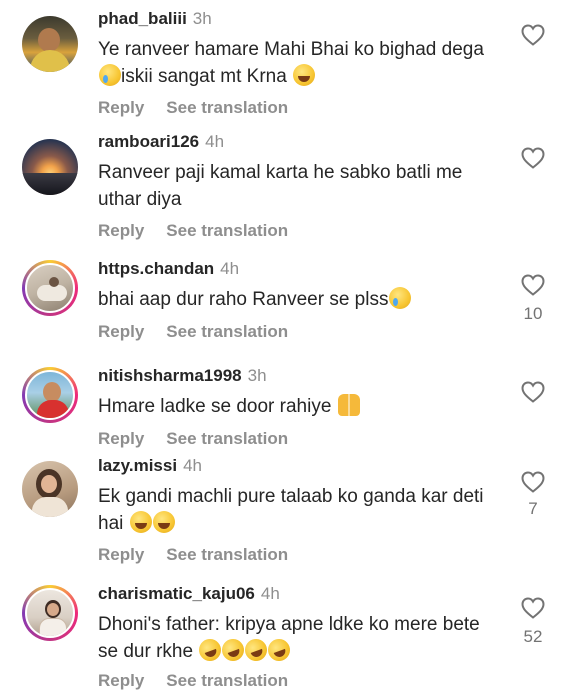 The width and height of the screenshot is (578, 700). Describe the element at coordinates (348, 405) in the screenshot. I see `folded-hands-icon` at that location.